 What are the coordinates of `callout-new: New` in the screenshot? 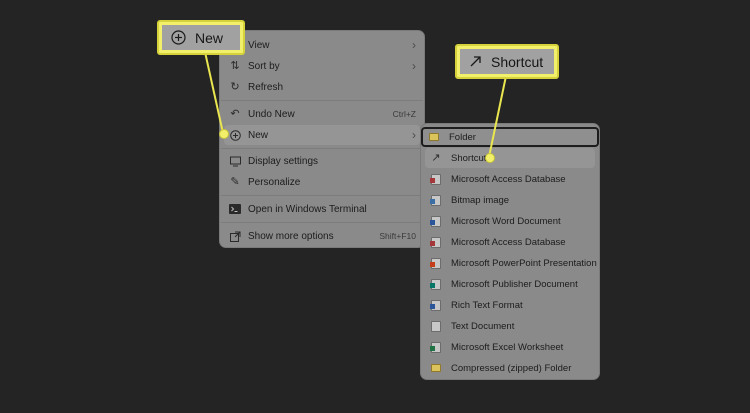 It's located at (201, 37).